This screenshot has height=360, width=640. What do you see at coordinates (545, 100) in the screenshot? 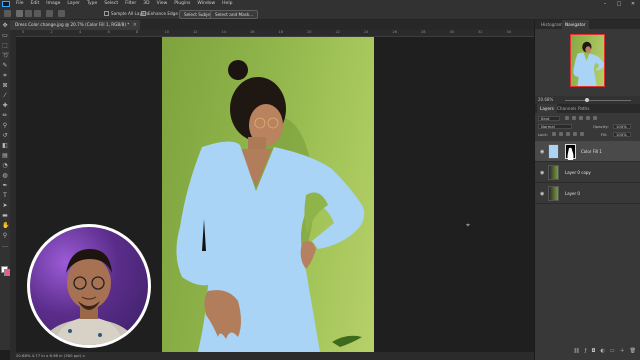
I see `navigator-zoom-value: 20.68%` at bounding box center [545, 100].